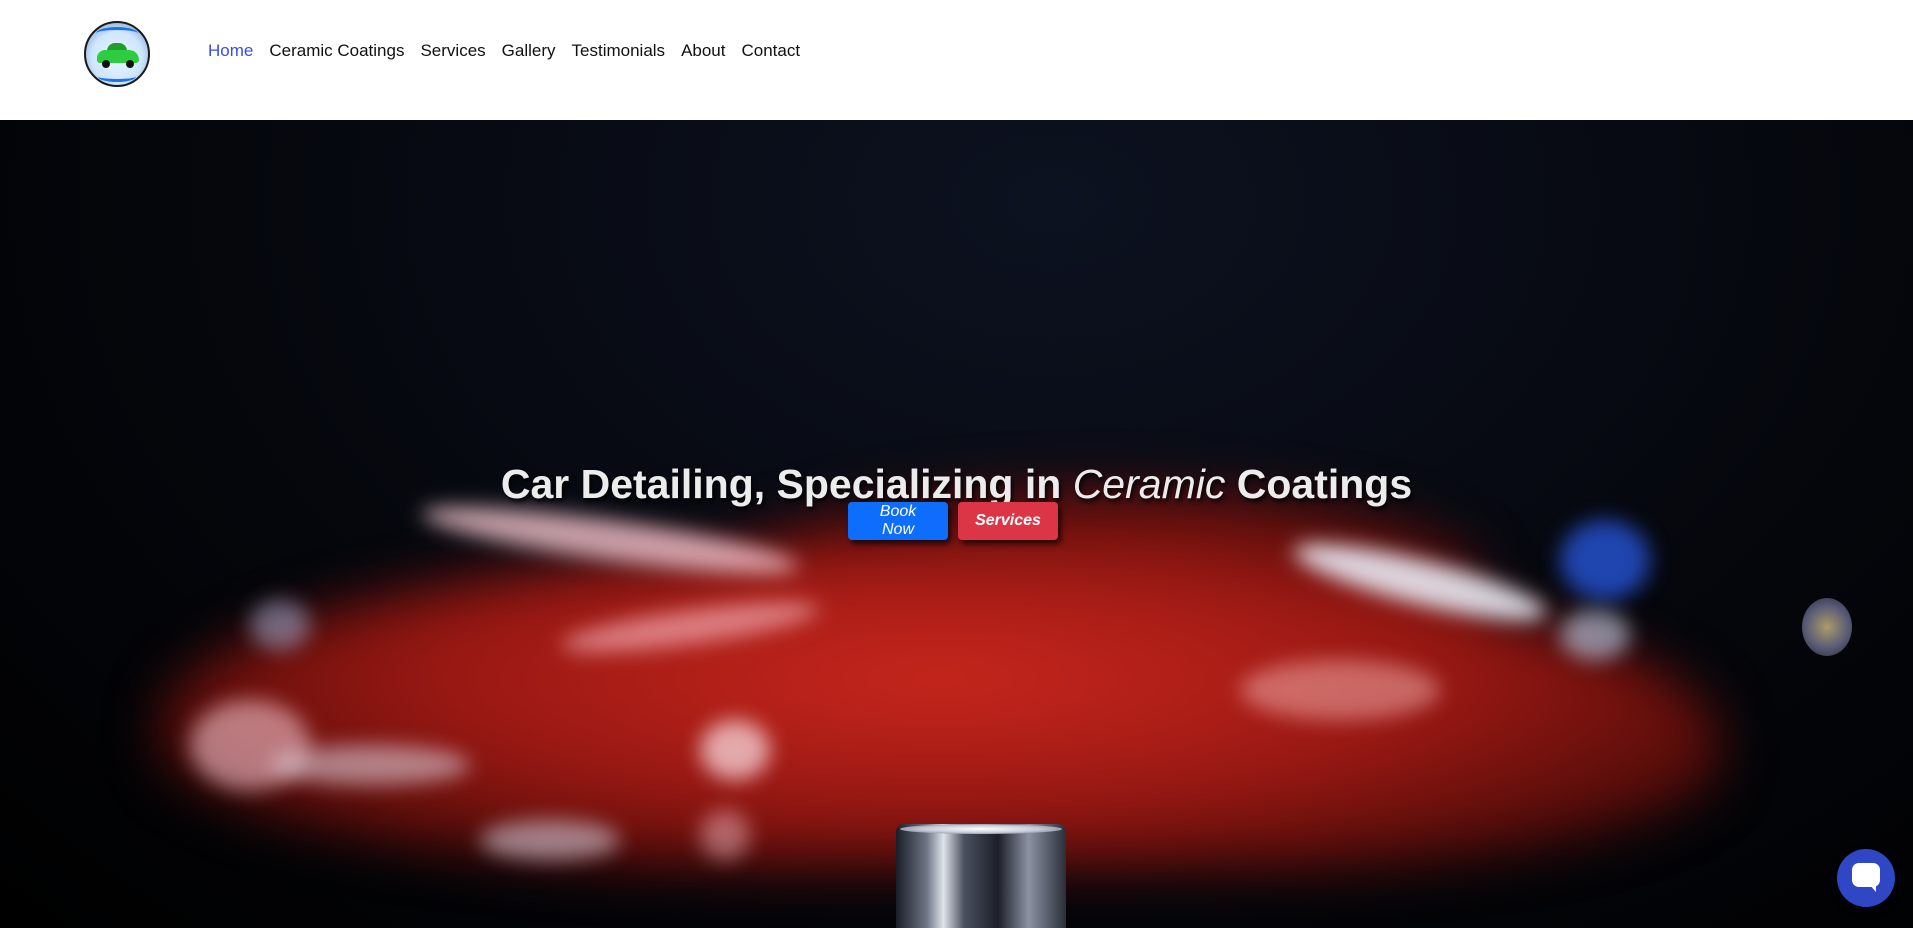 Image resolution: width=1913 pixels, height=928 pixels. Describe the element at coordinates (1827, 627) in the screenshot. I see `bokeh-light` at that location.